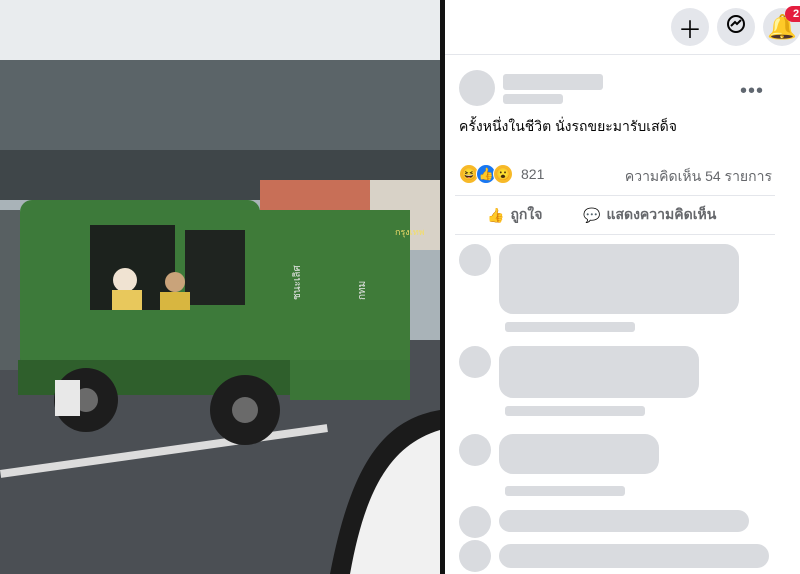  Describe the element at coordinates (503, 174) in the screenshot. I see `wow-reaction-icon: 😮` at that location.